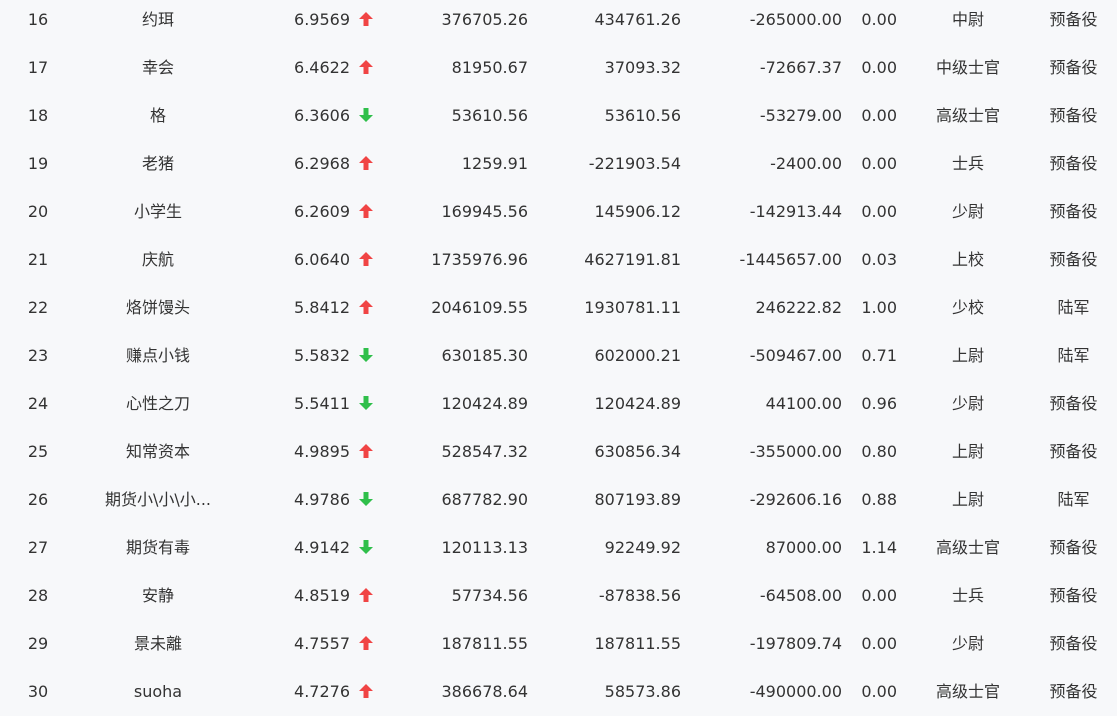 The height and width of the screenshot is (716, 1117). Describe the element at coordinates (637, 19) in the screenshot. I see `value-2-cell: 434761.26` at that location.